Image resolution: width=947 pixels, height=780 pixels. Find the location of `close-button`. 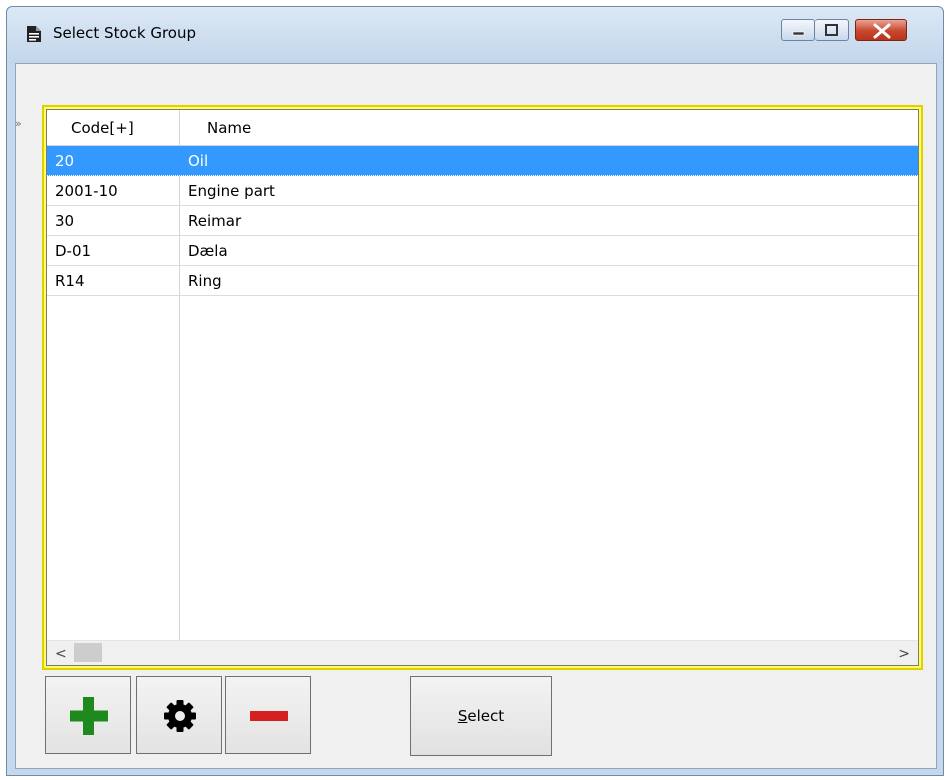

close-button is located at coordinates (881, 30).